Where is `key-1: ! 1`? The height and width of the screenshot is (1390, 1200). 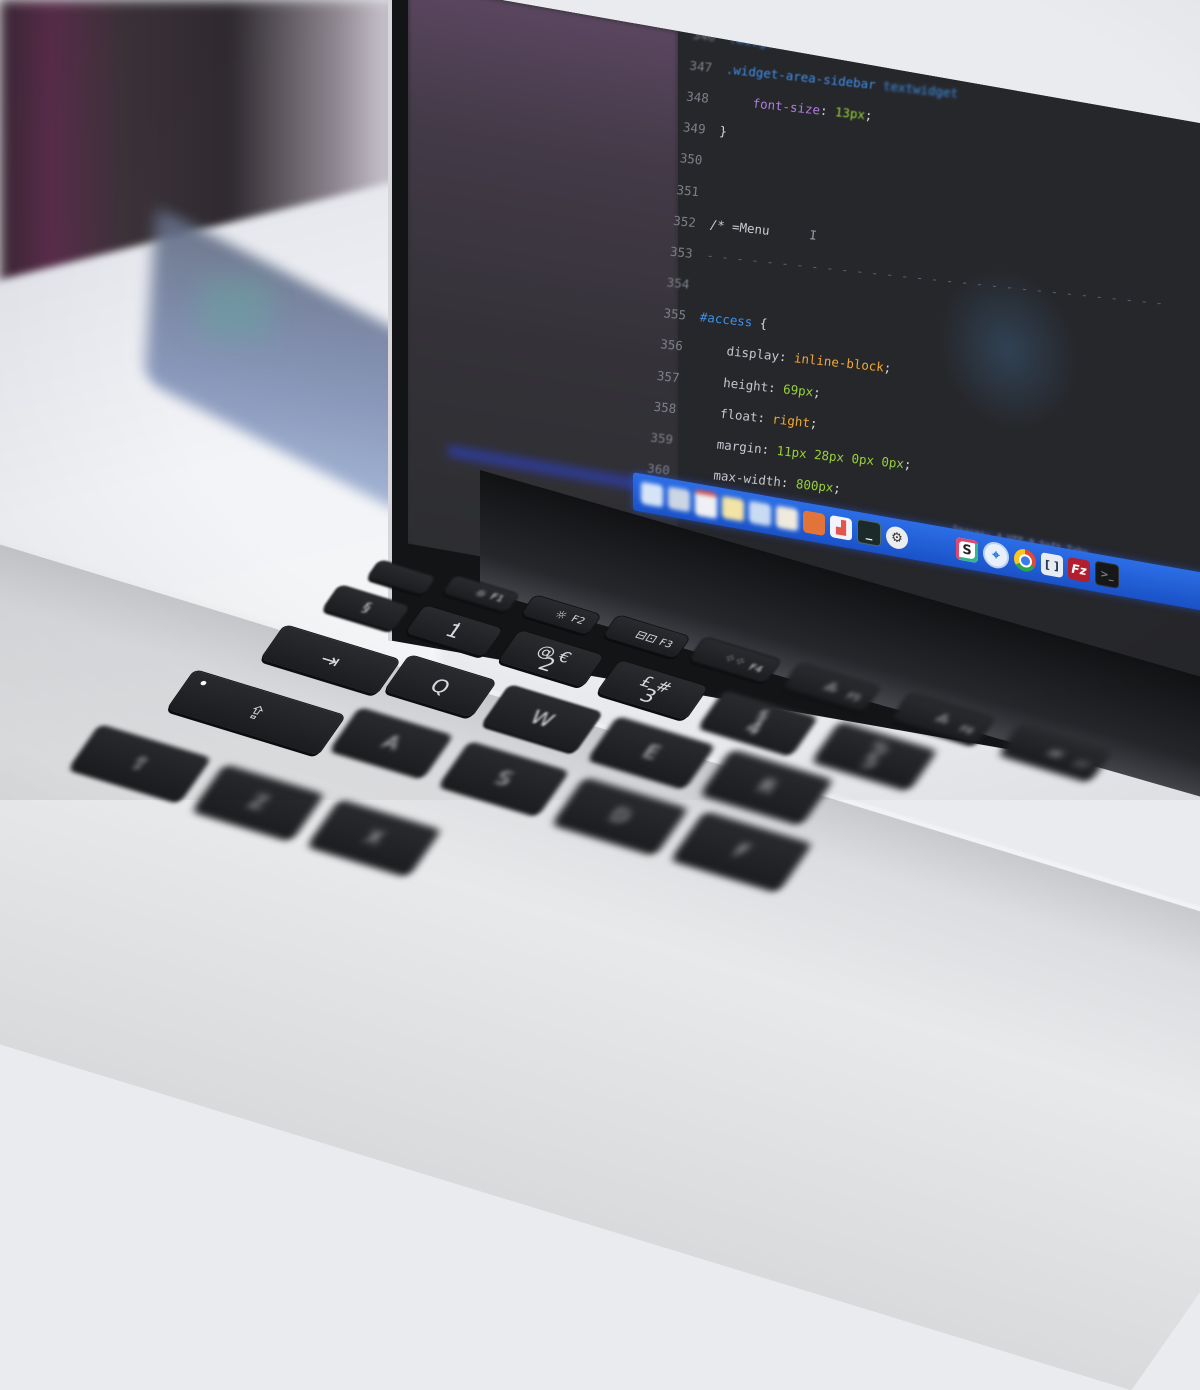 key-1: ! 1 is located at coordinates (454, 631).